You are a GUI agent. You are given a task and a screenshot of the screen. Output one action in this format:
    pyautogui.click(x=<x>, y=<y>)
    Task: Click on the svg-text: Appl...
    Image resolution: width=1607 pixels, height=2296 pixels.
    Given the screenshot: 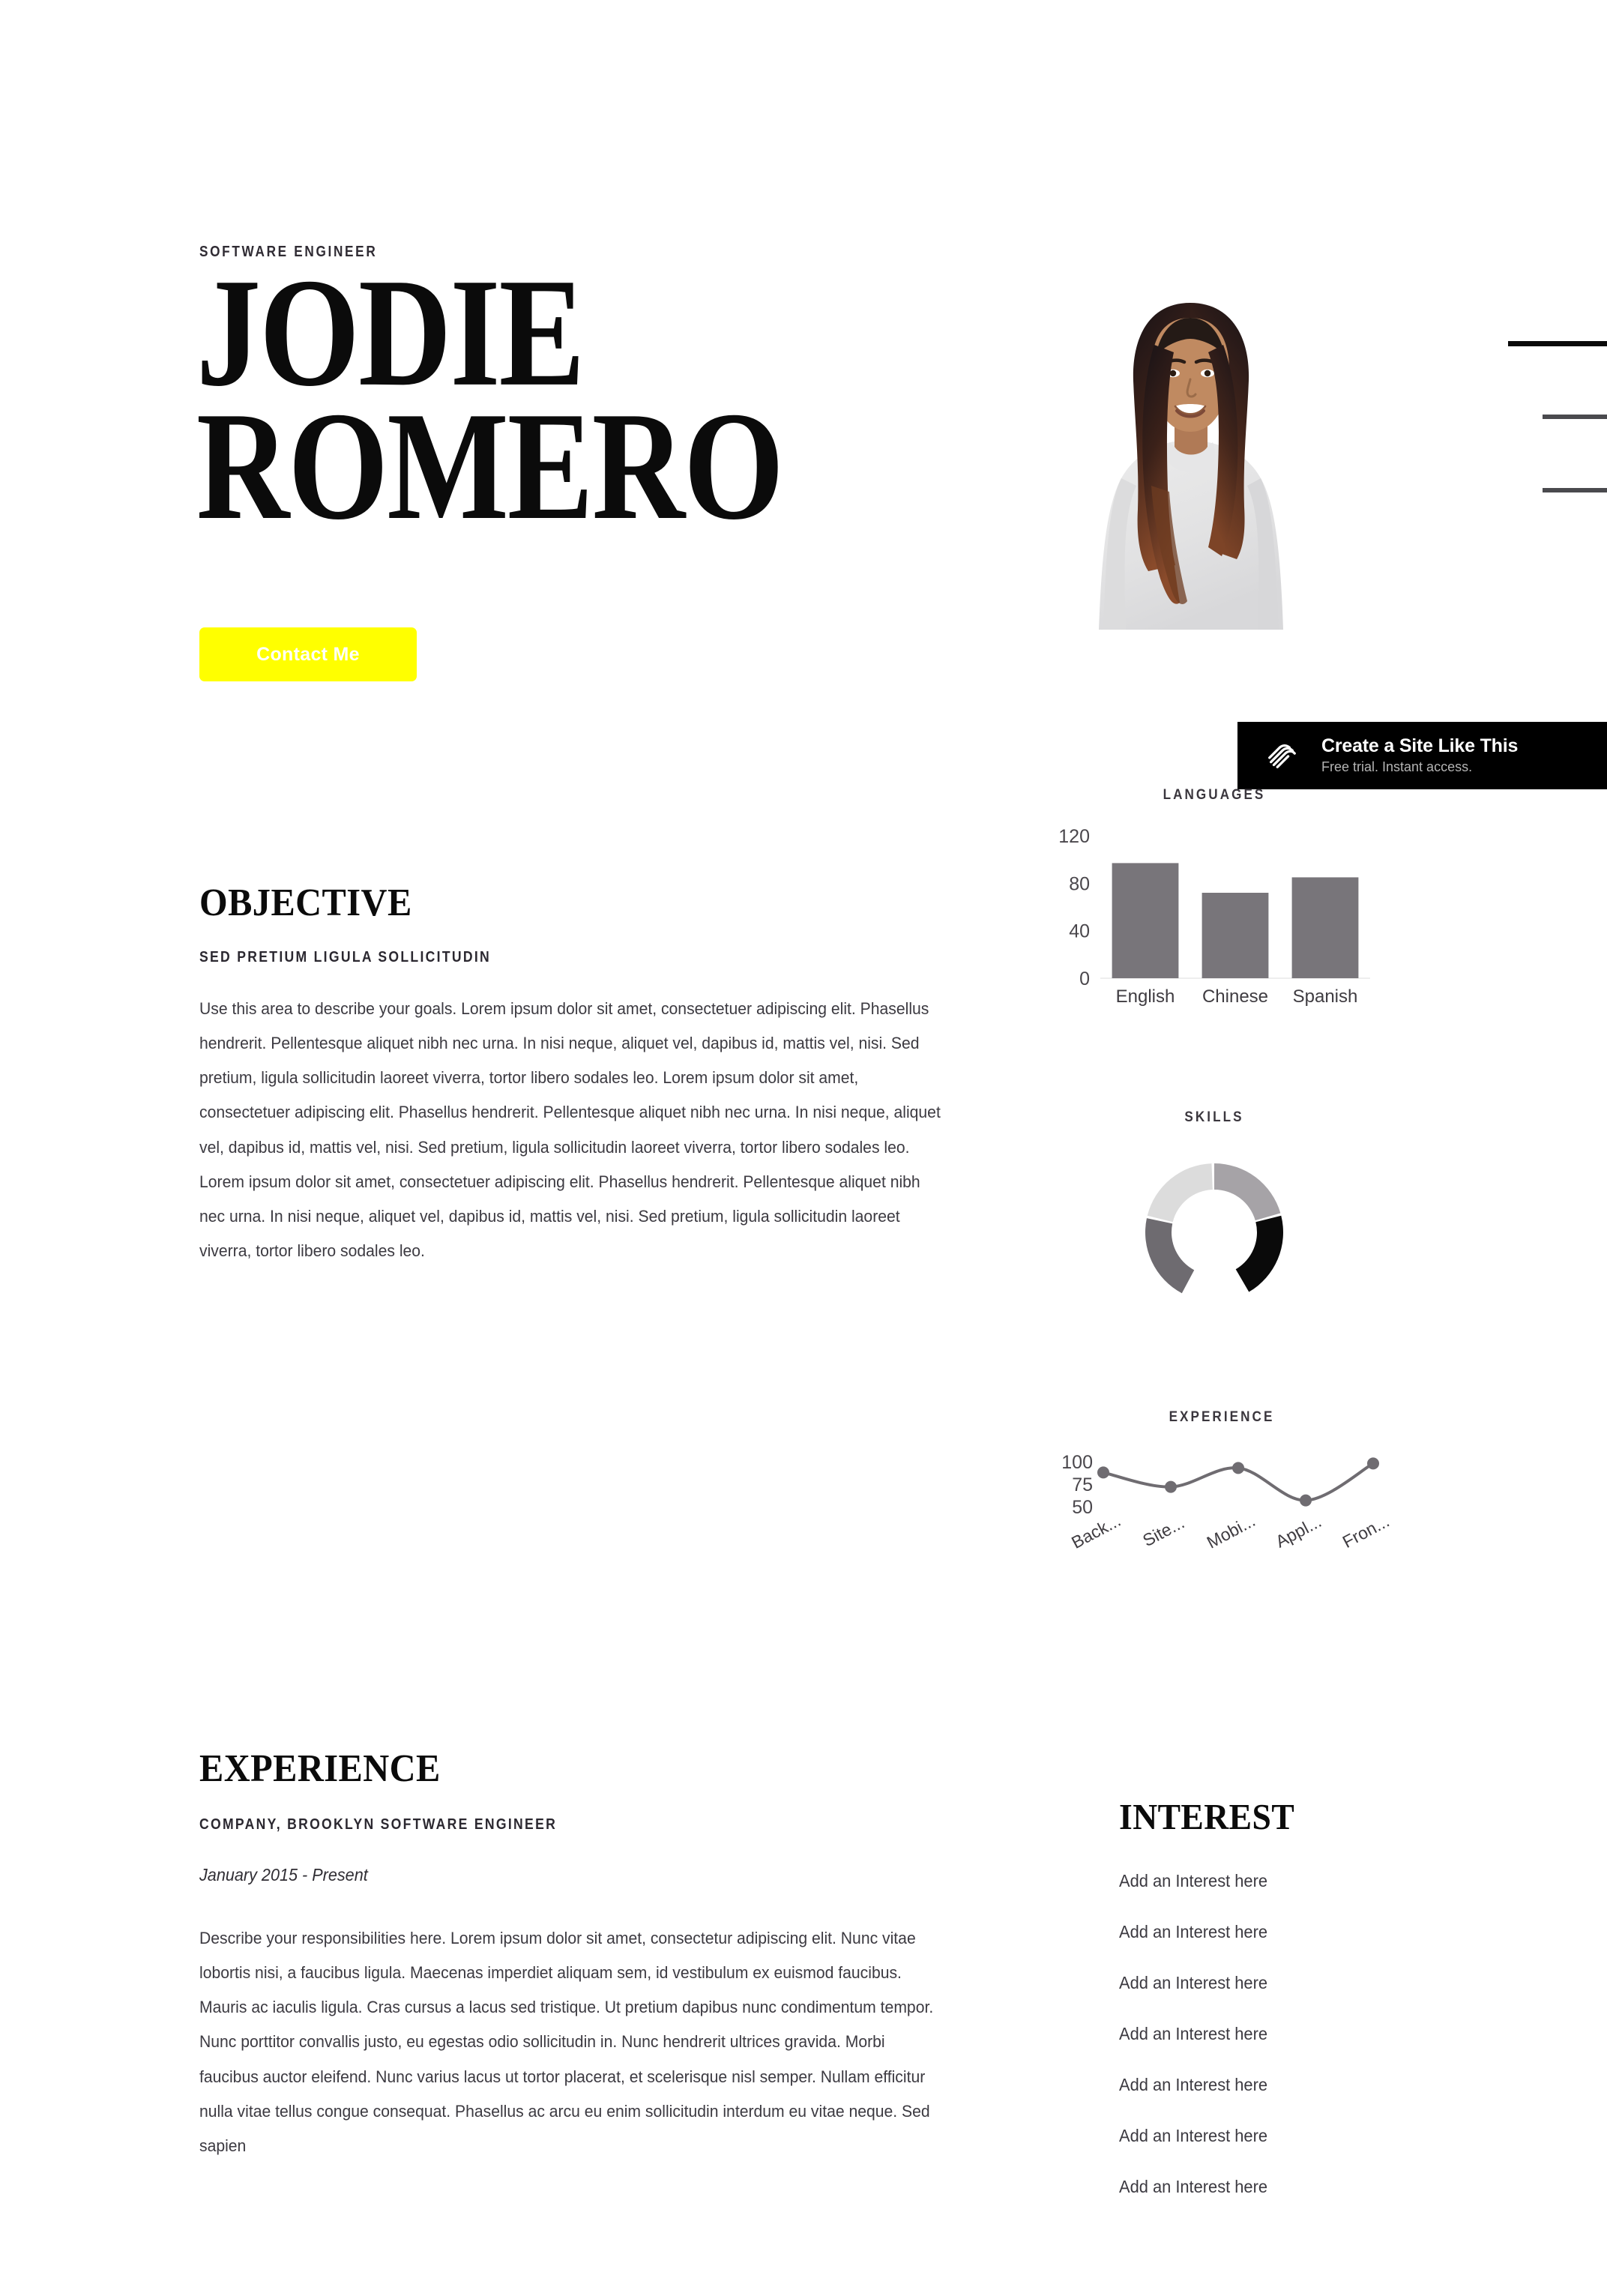 What is the action you would take?
    pyautogui.click(x=1298, y=1532)
    